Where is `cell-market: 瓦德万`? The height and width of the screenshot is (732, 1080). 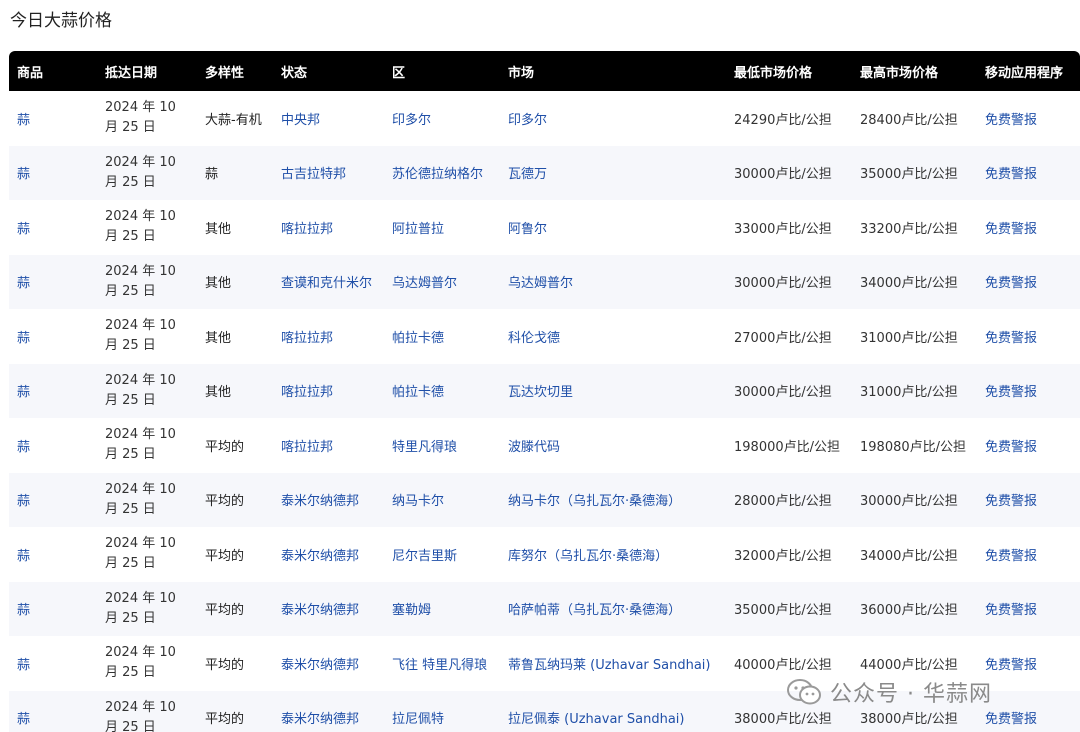
cell-market: 瓦德万 is located at coordinates (613, 173).